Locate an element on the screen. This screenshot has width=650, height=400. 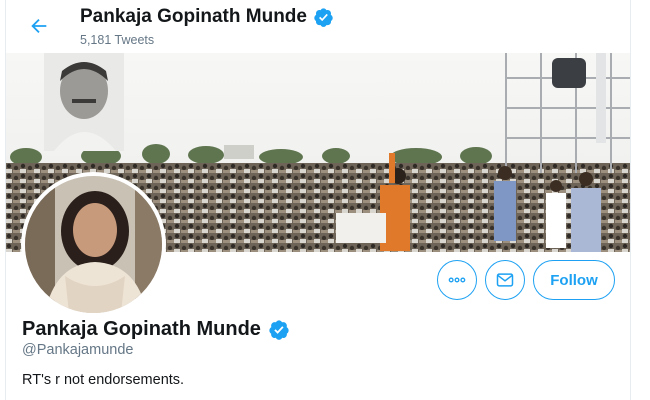
tweet-count: 5,181 Tweets is located at coordinates (117, 40).